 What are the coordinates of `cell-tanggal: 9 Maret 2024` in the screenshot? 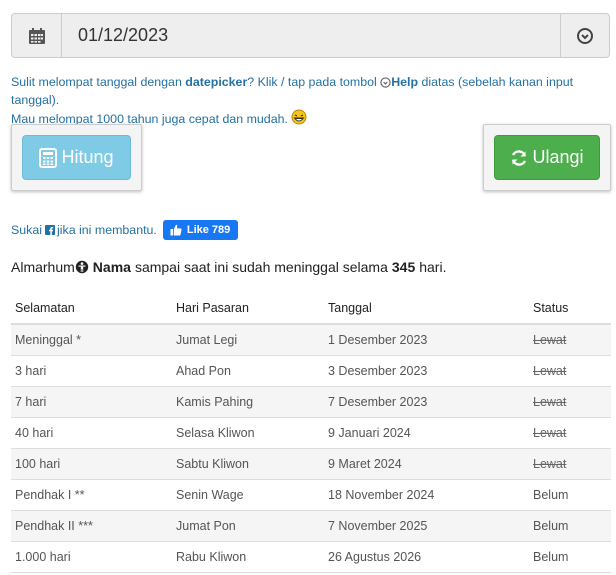 It's located at (426, 464).